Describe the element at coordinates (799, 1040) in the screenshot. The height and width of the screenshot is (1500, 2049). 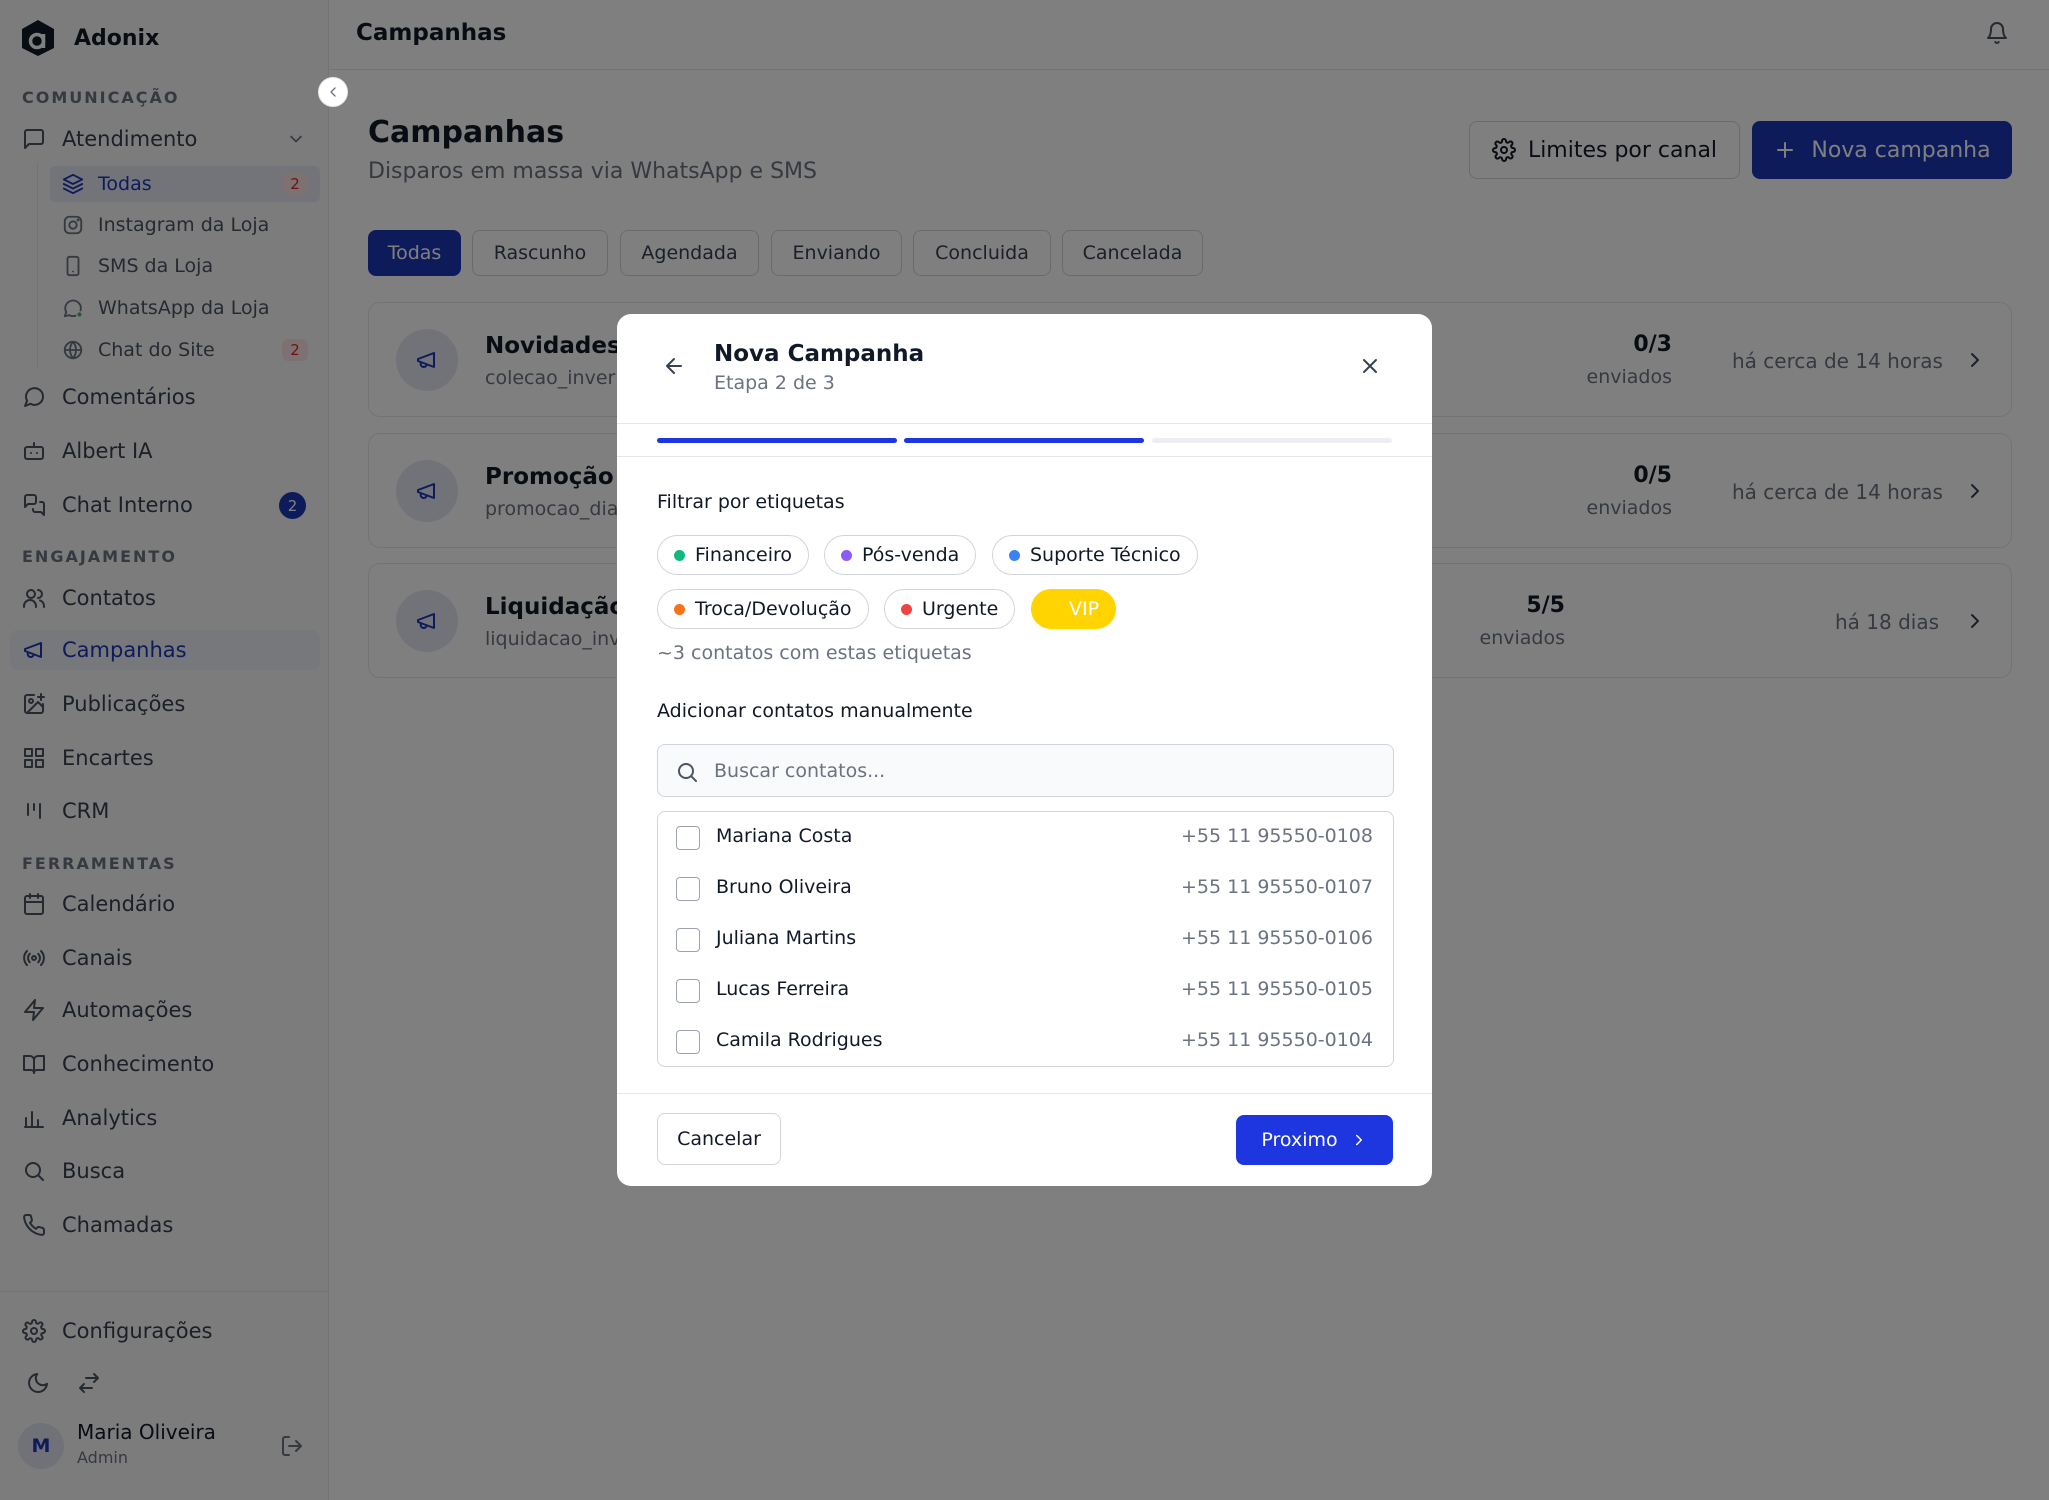
I see `contact-name: Camila Rodrigues` at that location.